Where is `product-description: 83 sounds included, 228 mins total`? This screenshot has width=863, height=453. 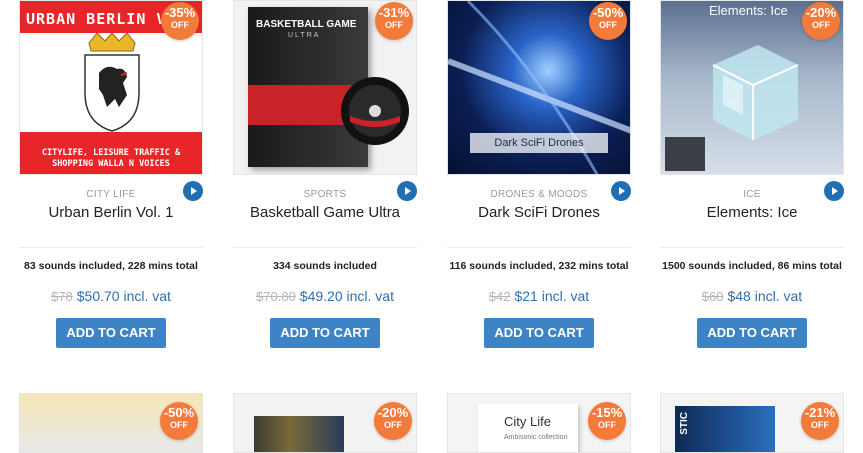
product-description: 83 sounds included, 228 mins total is located at coordinates (111, 266).